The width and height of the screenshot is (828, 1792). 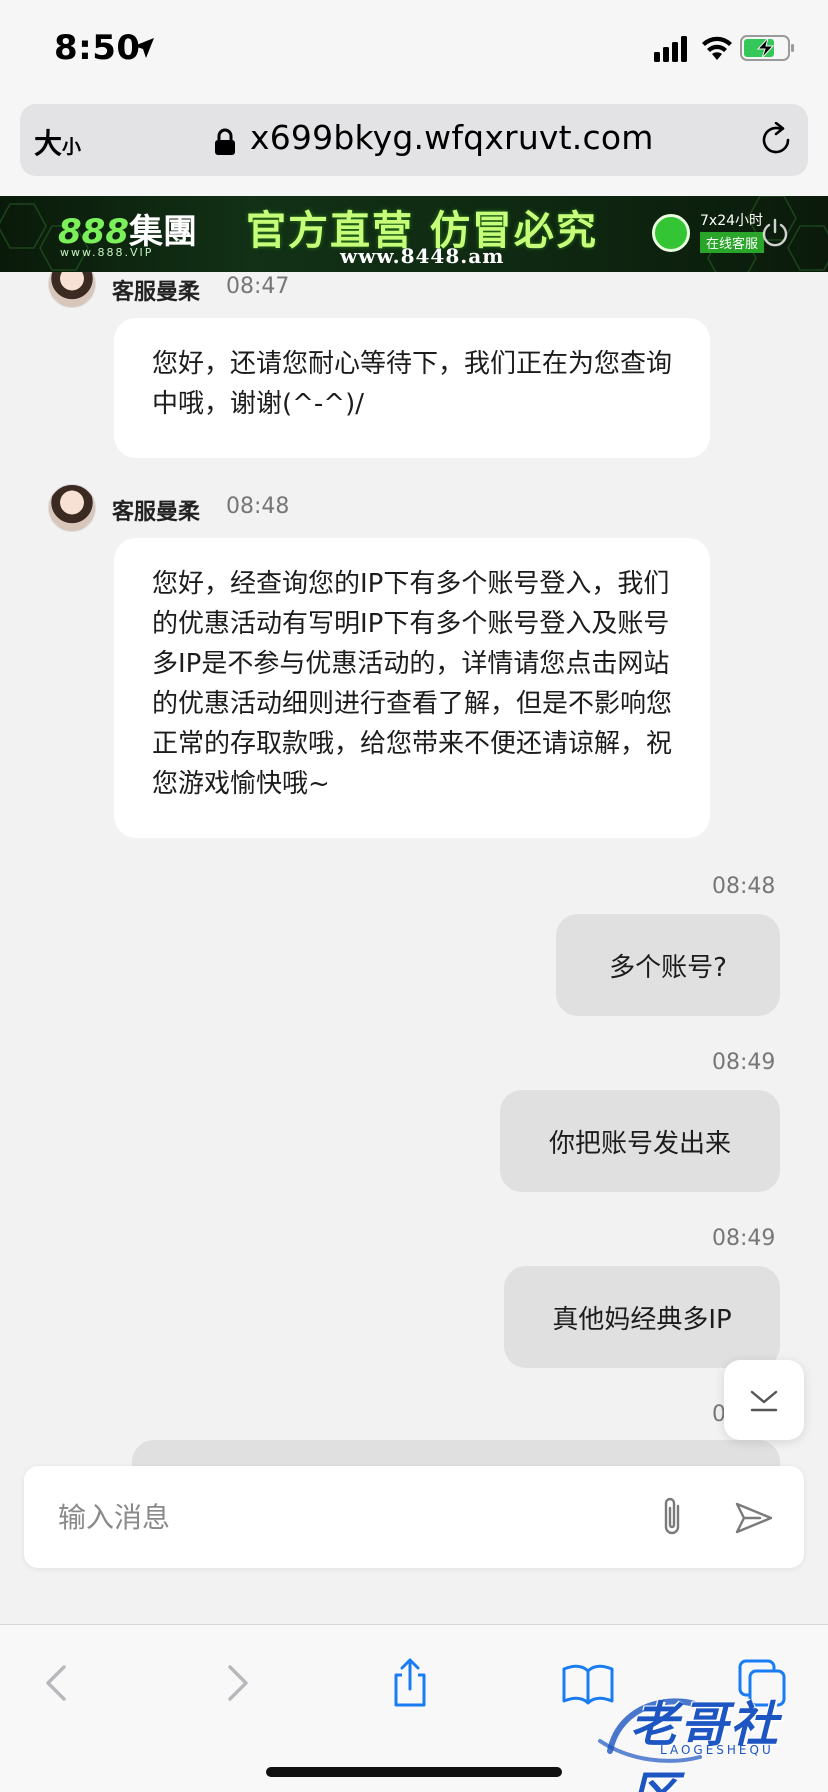 I want to click on back-icon, so click(x=58, y=1683).